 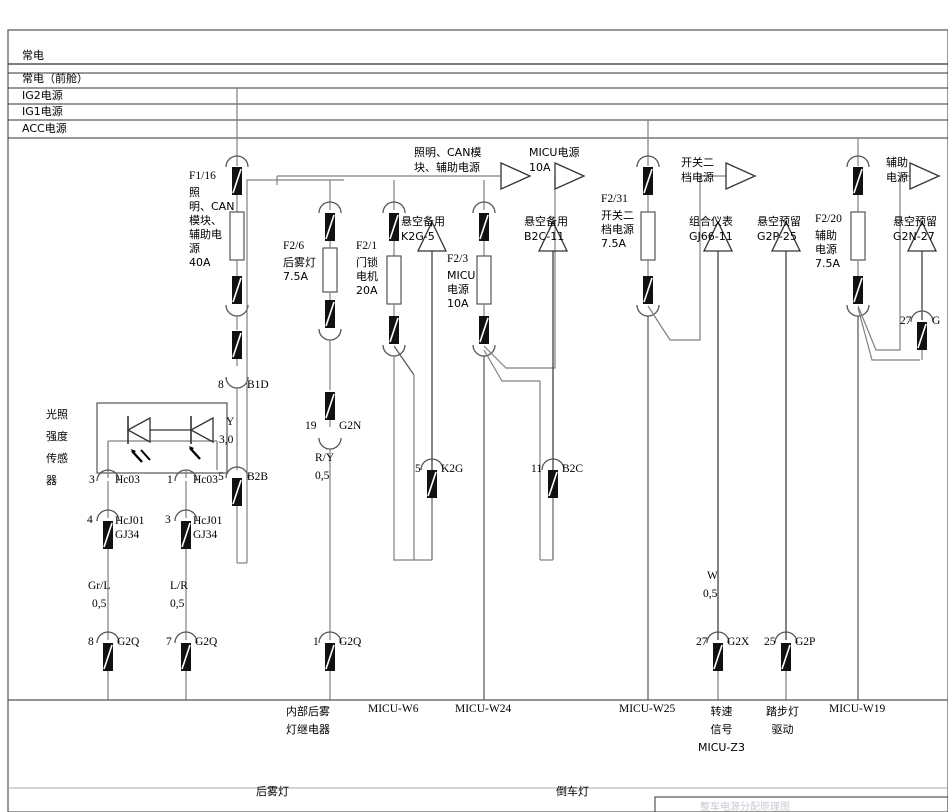 What do you see at coordinates (208, 528) in the screenshot?
I see `connector-name-hcj01-3: HcJ01 GJ34` at bounding box center [208, 528].